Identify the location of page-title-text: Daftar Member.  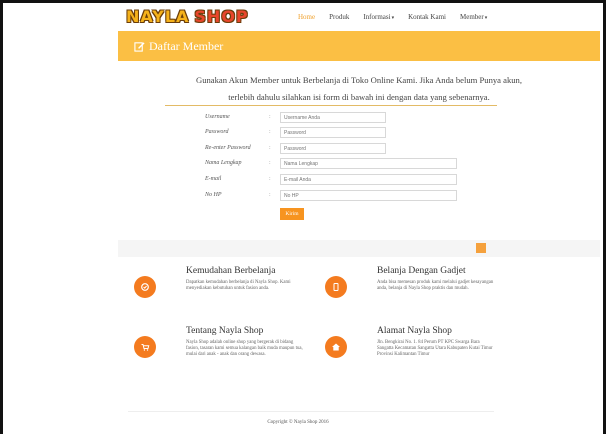
(186, 46).